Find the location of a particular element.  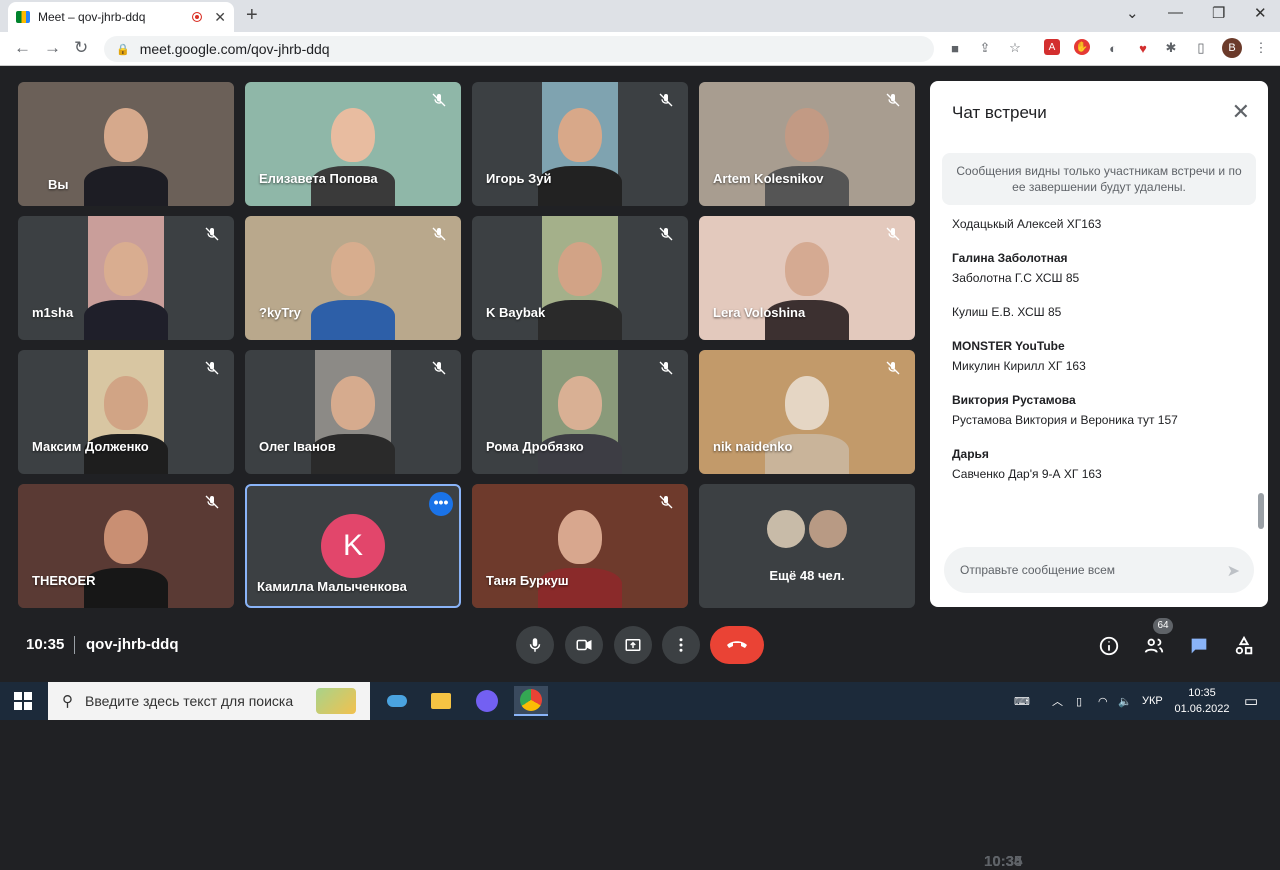

pocket-extension-icon: ♥ is located at coordinates (1143, 48).